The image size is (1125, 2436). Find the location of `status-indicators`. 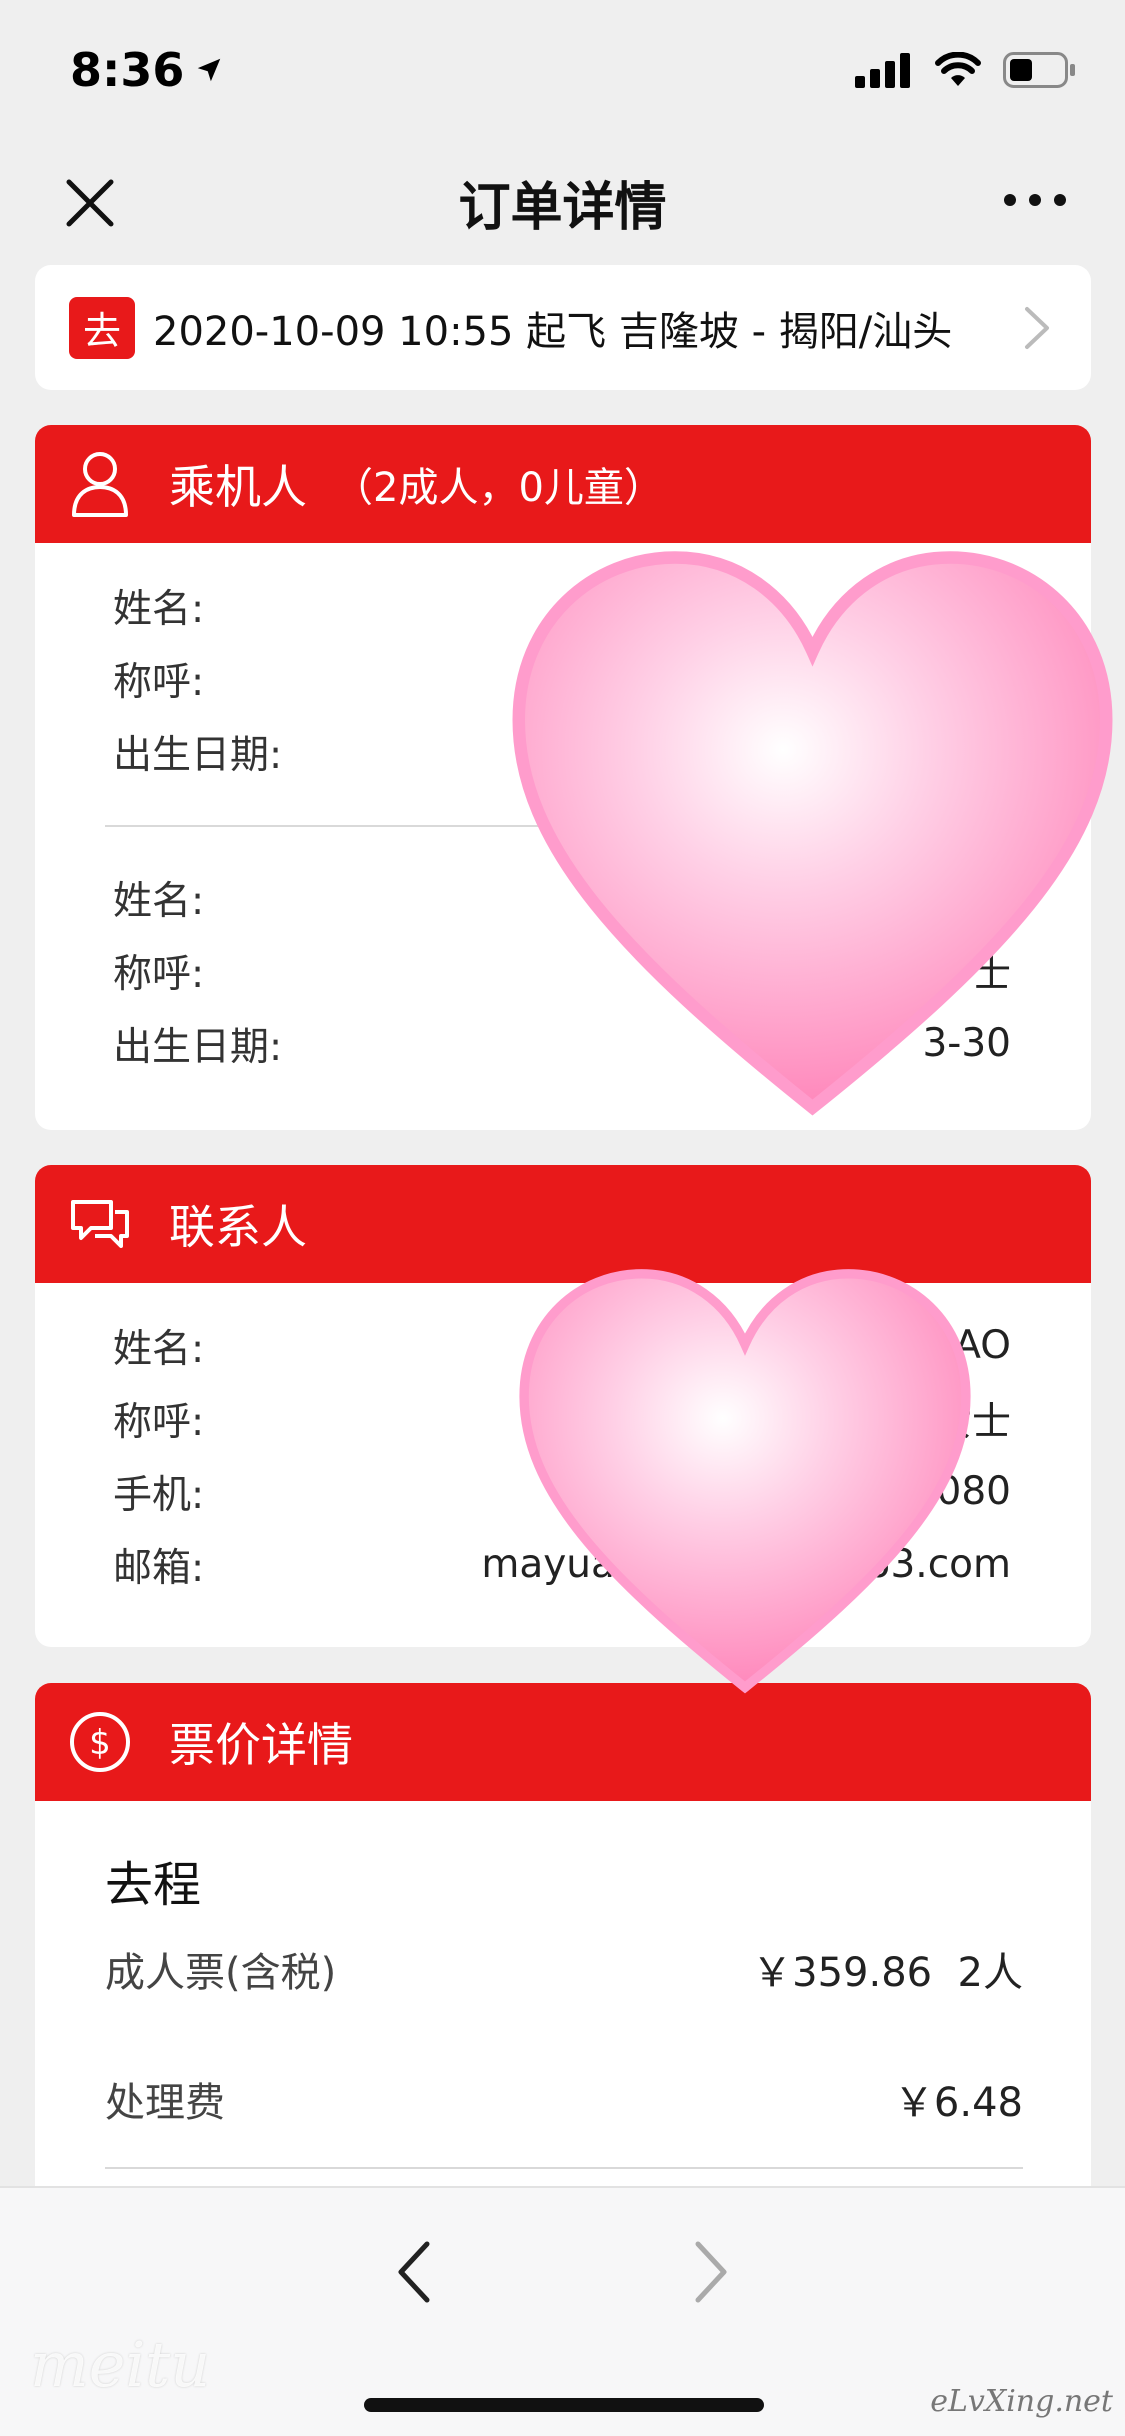

status-indicators is located at coordinates (966, 70).